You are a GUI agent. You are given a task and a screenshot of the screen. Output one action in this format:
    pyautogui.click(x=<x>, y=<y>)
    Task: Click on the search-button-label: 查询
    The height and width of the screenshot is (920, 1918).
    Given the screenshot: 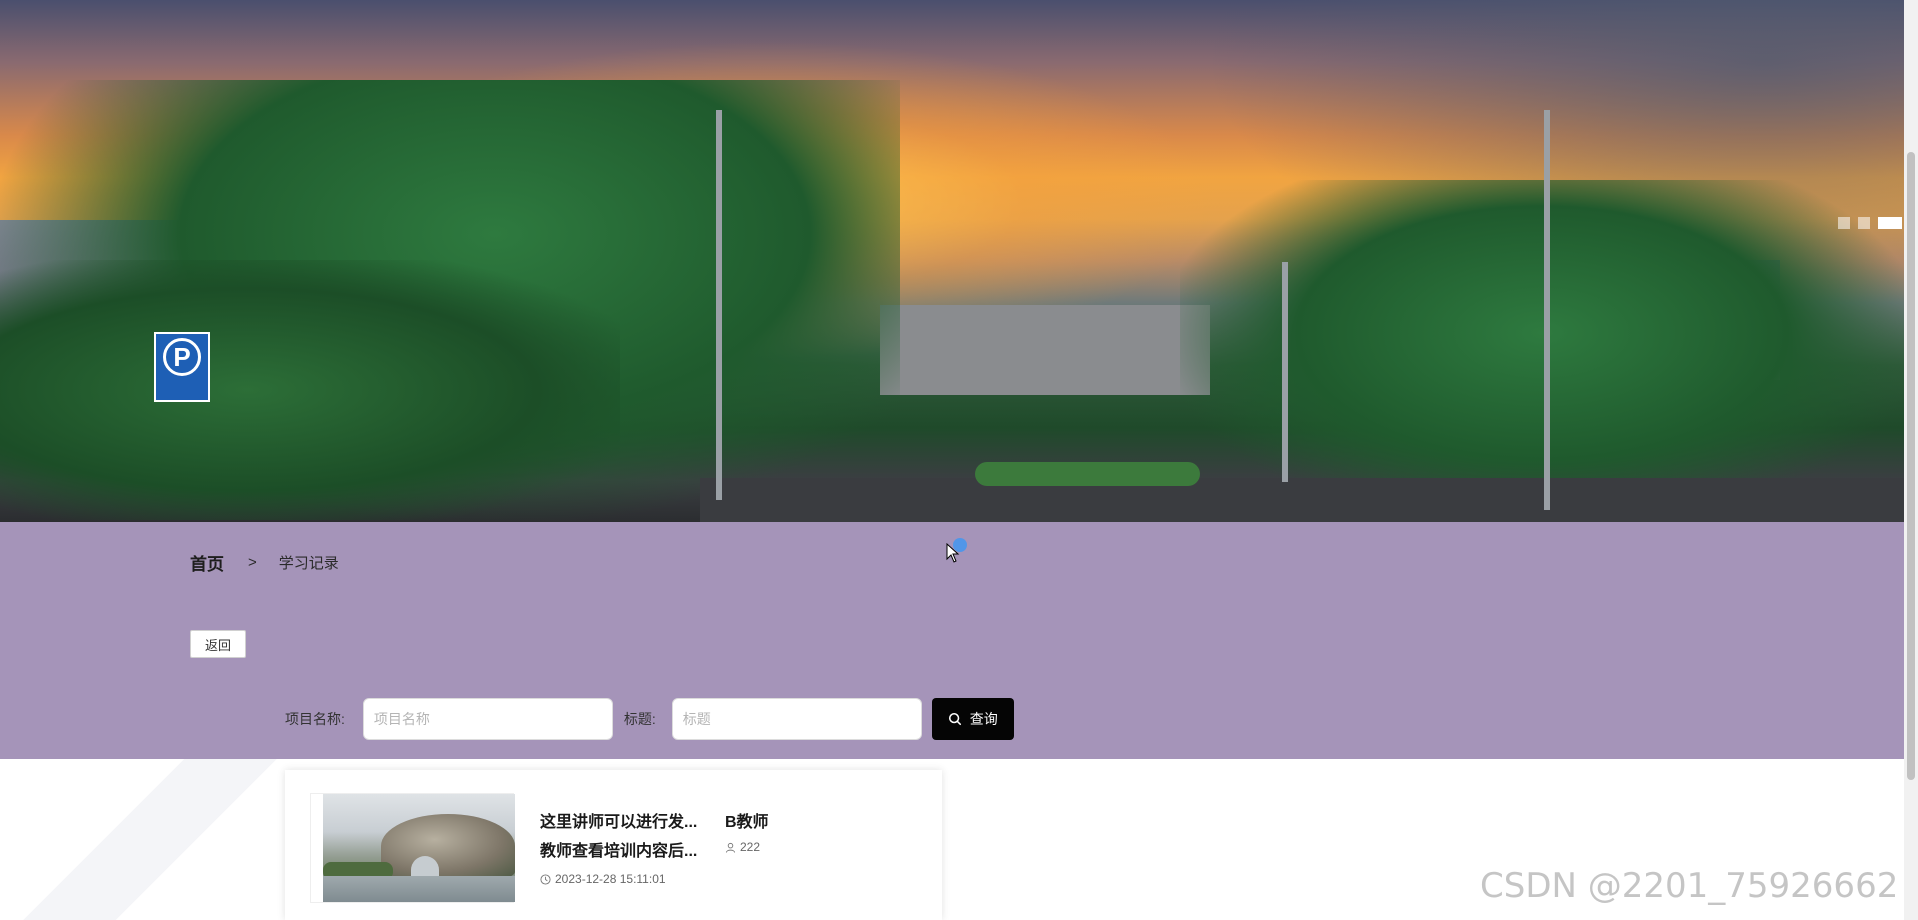 What is the action you would take?
    pyautogui.click(x=983, y=719)
    